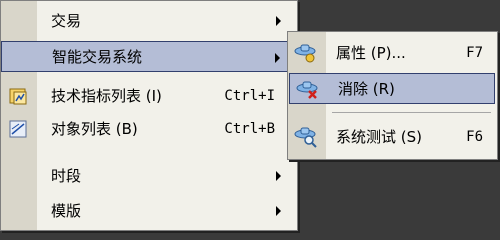 The height and width of the screenshot is (240, 500). What do you see at coordinates (18, 129) in the screenshot?
I see `object-list-icon` at bounding box center [18, 129].